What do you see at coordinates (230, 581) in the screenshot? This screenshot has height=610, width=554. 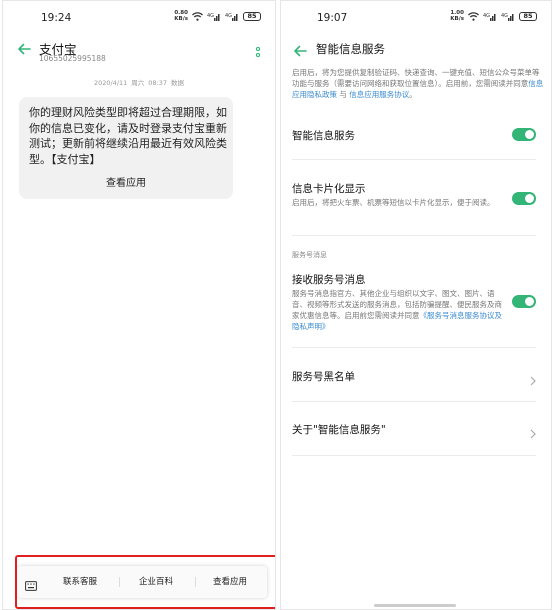 I see `menu-view-app: 查看应用` at bounding box center [230, 581].